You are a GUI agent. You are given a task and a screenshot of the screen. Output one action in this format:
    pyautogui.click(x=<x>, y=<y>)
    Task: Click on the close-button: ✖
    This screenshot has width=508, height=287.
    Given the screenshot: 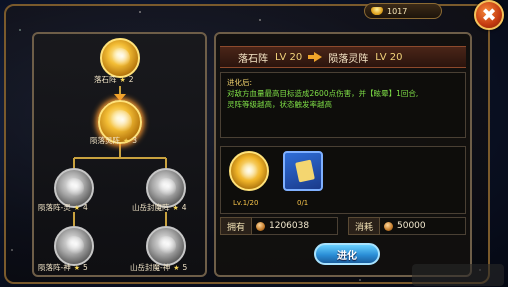 What is the action you would take?
    pyautogui.click(x=489, y=15)
    